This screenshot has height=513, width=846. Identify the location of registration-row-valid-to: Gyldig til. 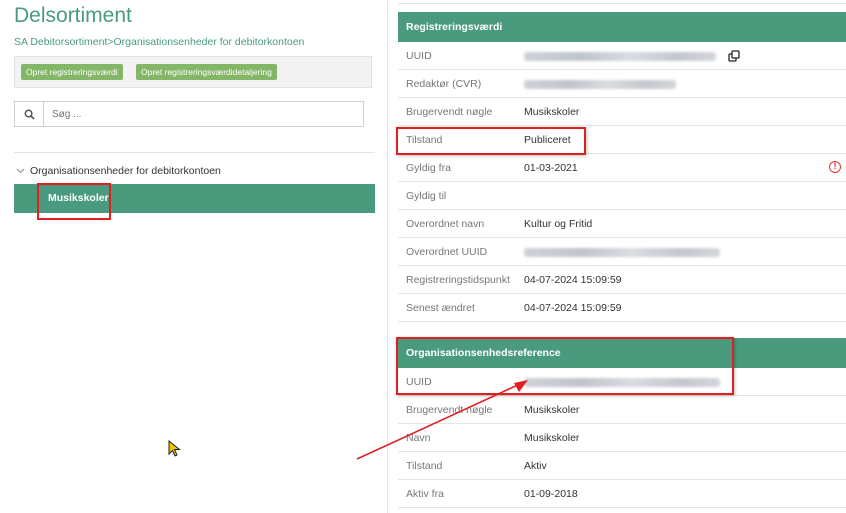
(622, 196).